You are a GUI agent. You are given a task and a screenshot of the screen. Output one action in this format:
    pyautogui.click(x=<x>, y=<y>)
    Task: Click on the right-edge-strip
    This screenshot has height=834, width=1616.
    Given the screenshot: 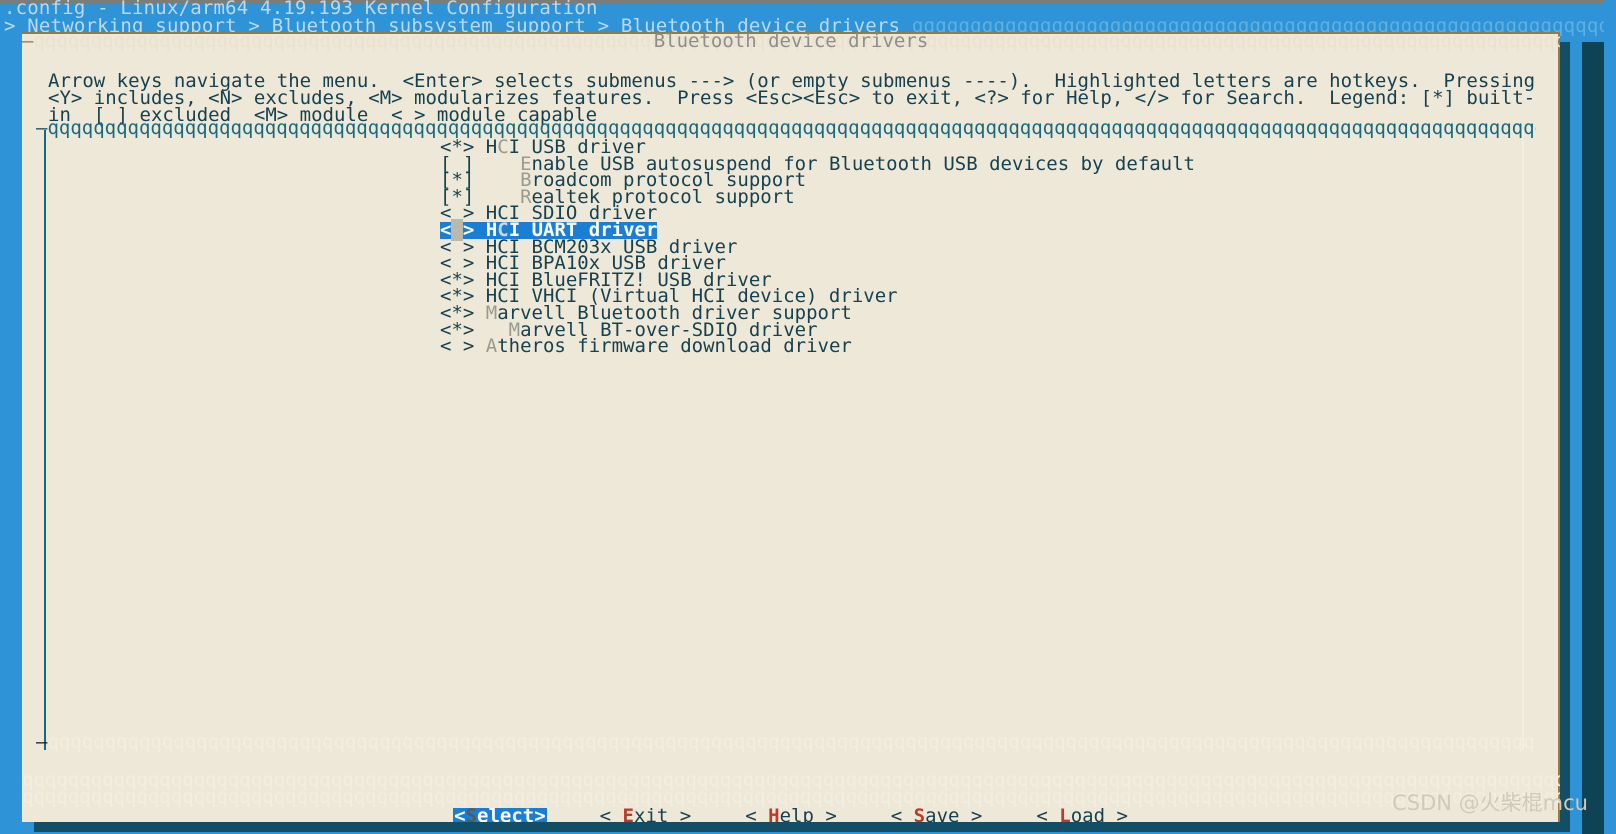 What is the action you would take?
    pyautogui.click(x=1610, y=417)
    